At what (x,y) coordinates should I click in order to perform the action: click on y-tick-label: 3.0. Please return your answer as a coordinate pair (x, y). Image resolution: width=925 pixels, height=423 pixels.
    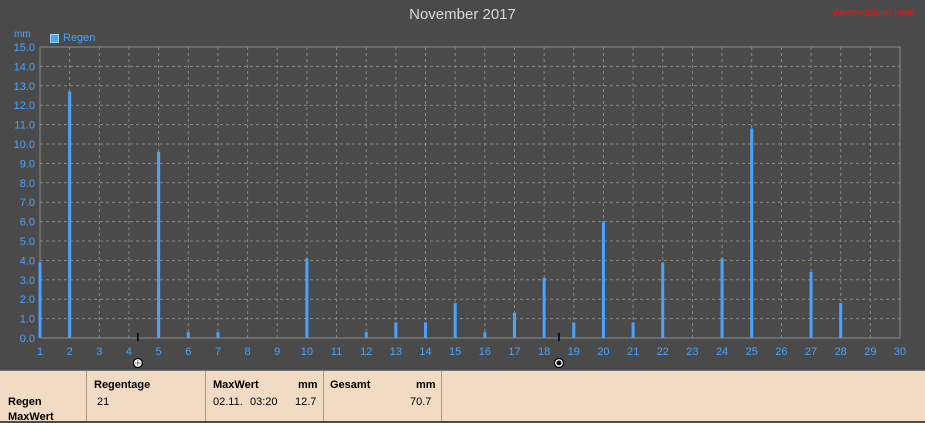
    Looking at the image, I should click on (27, 281).